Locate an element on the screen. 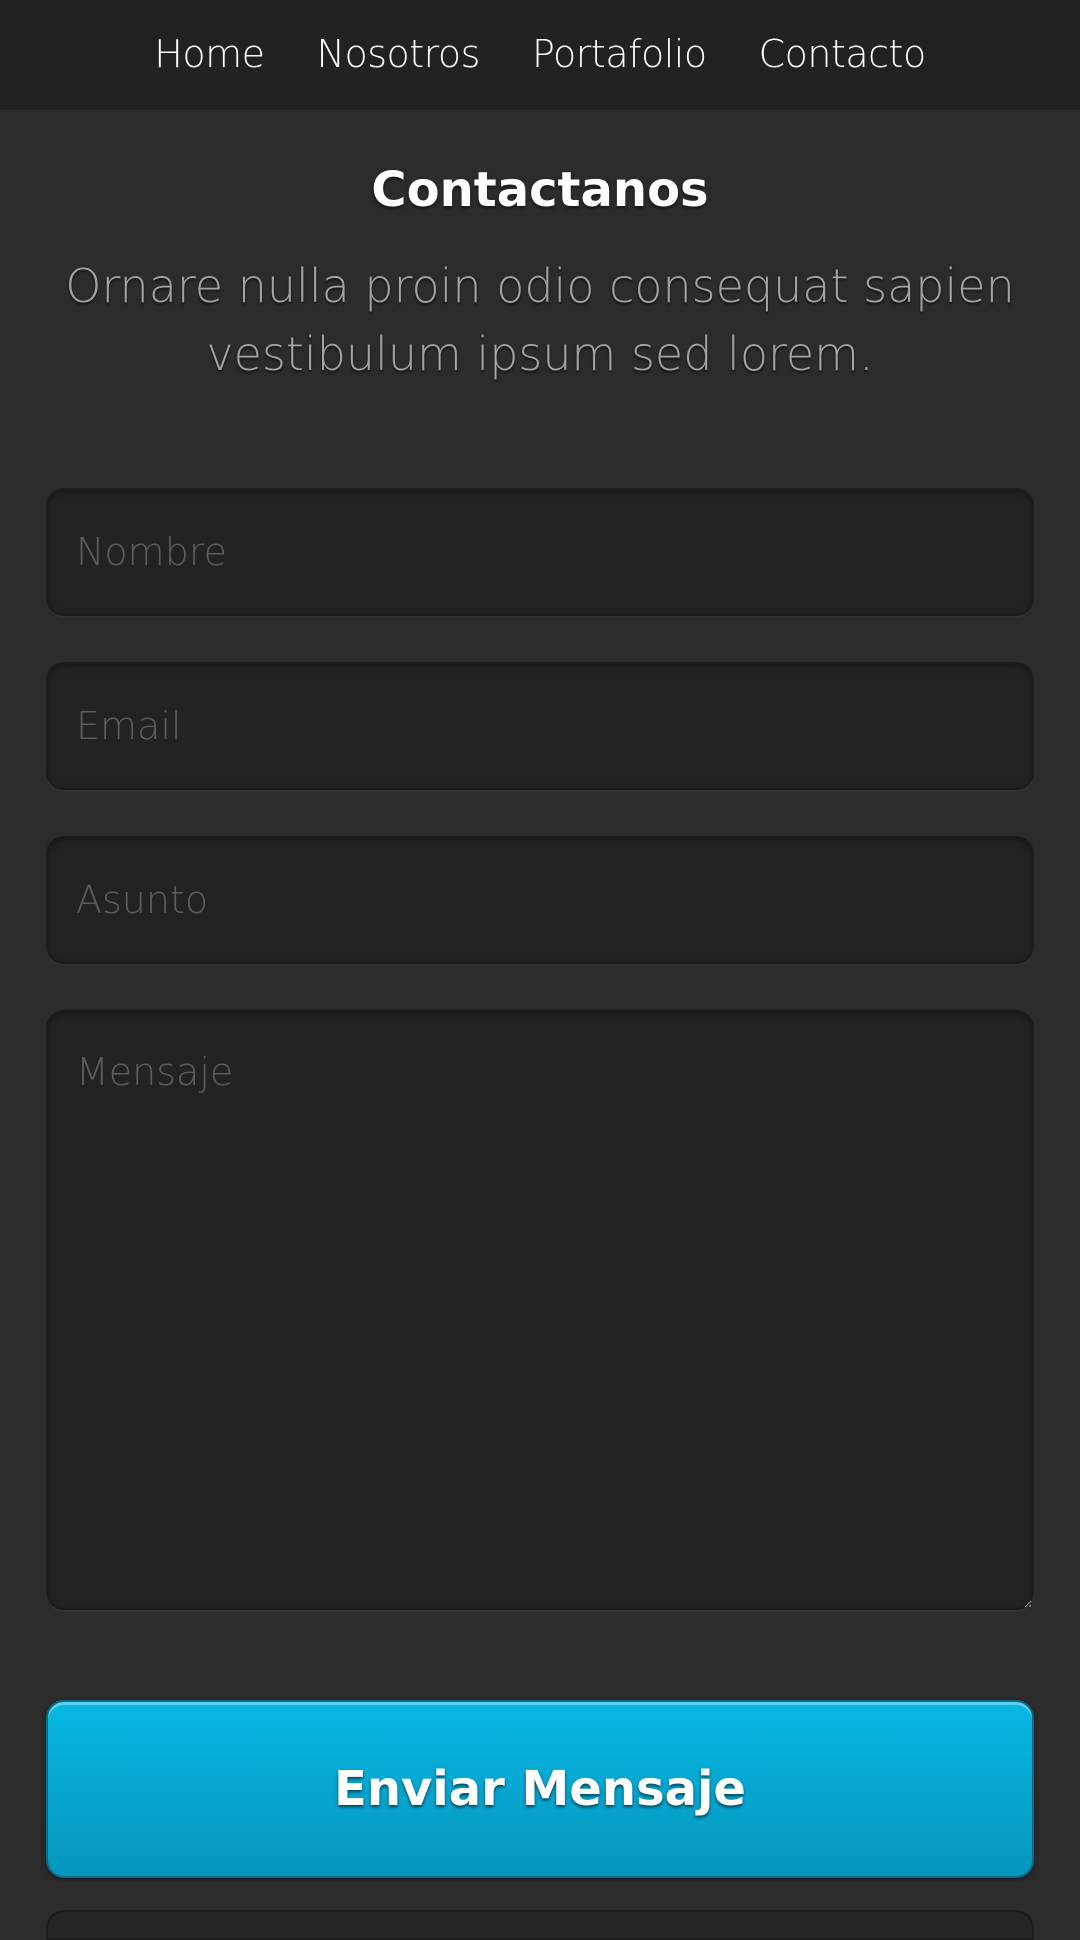  page-title: Contactanos is located at coordinates (540, 190).